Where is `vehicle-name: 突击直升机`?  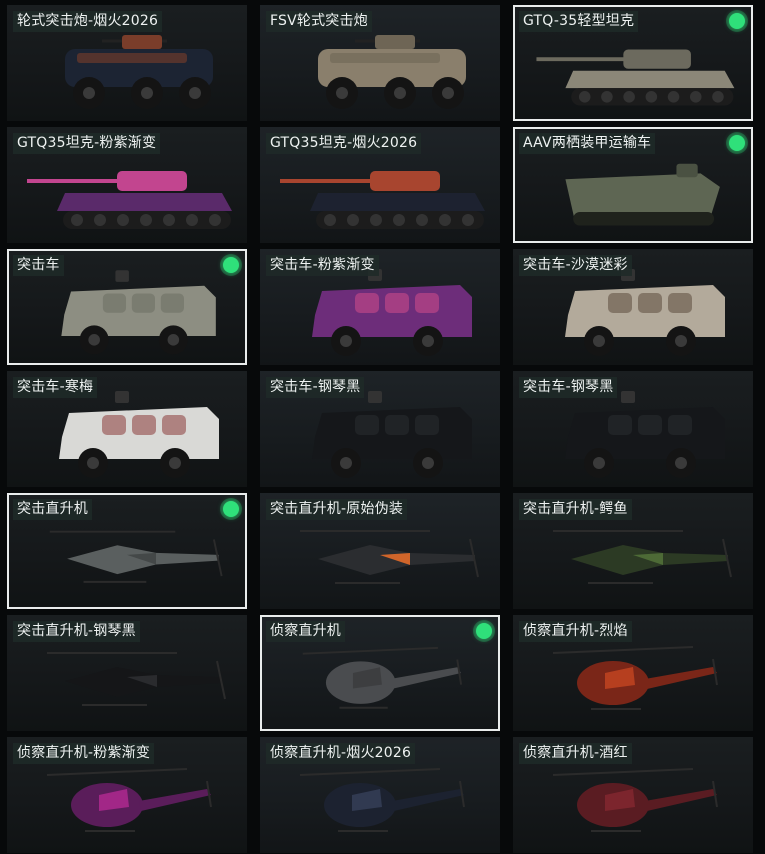 vehicle-name: 突击直升机 is located at coordinates (52, 509).